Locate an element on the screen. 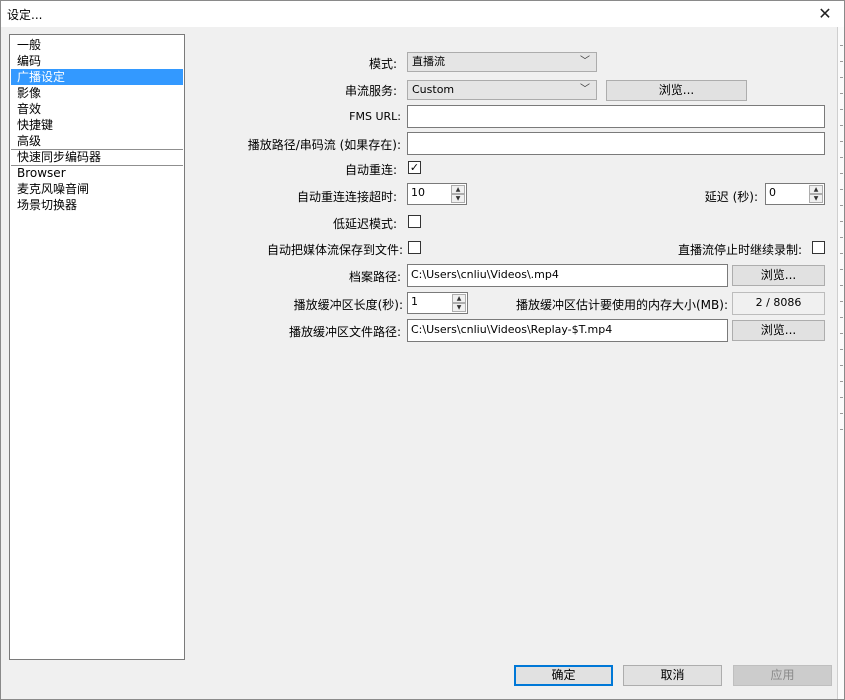  delay-label: 延迟 (秒): is located at coordinates (731, 197).